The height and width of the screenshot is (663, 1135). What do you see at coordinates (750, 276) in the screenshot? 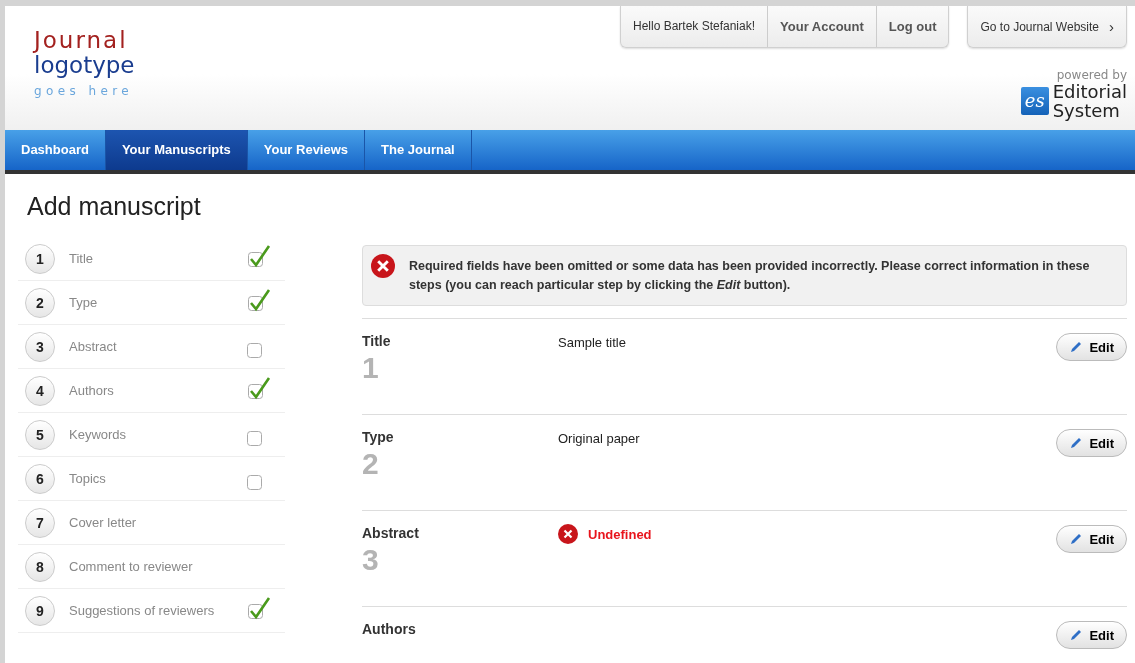
I see `error-message: Required fields have been omitted or some data has been provided incorrectly. Please correct information in these steps (you can reach particular step by clicking the Edit button).` at bounding box center [750, 276].